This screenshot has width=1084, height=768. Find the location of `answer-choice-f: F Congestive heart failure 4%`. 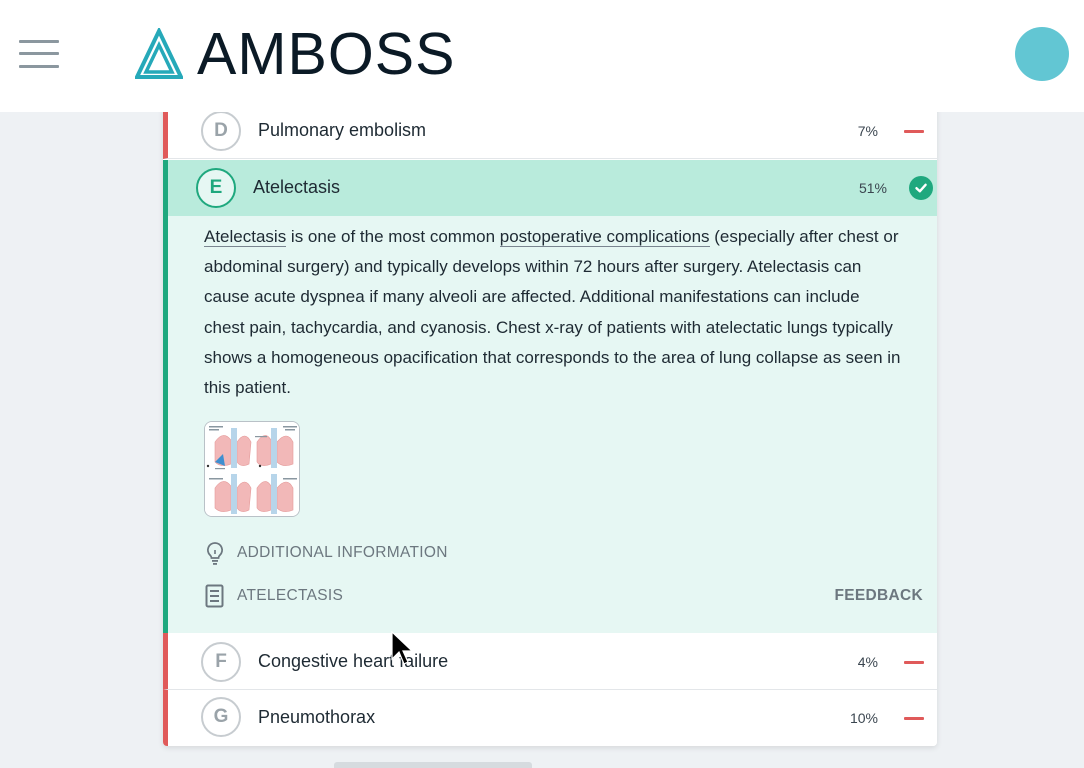

answer-choice-f: F Congestive heart failure 4% is located at coordinates (550, 661).